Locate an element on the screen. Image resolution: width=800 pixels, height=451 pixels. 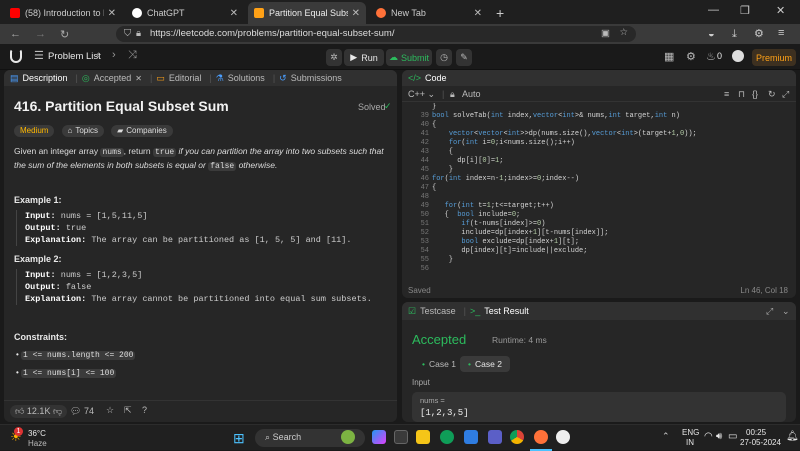
pocket-icon: ◒ is located at coordinates (711, 34).